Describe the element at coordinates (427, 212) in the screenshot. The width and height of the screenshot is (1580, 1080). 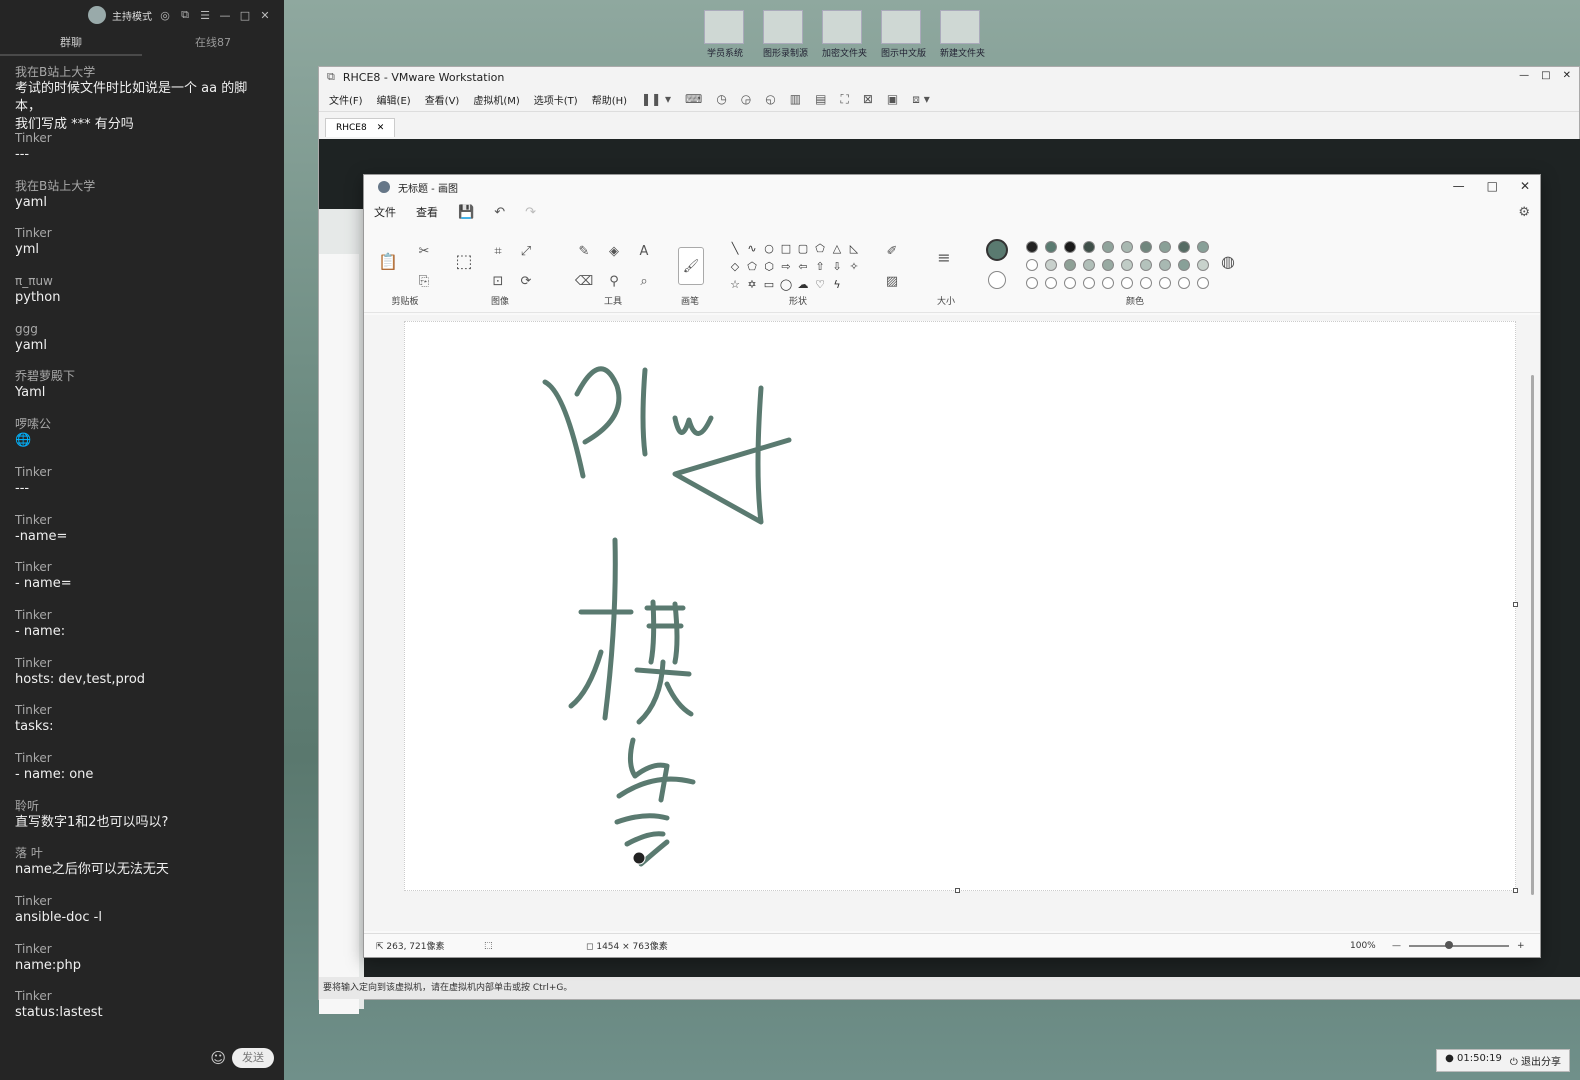
I see `menu-view: 查看` at that location.